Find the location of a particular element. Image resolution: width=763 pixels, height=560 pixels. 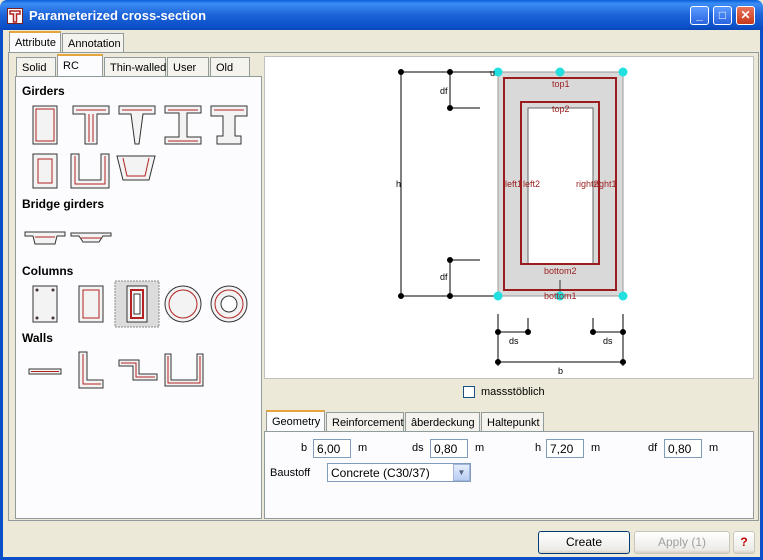

label-top1: top1 is located at coordinates (561, 84).